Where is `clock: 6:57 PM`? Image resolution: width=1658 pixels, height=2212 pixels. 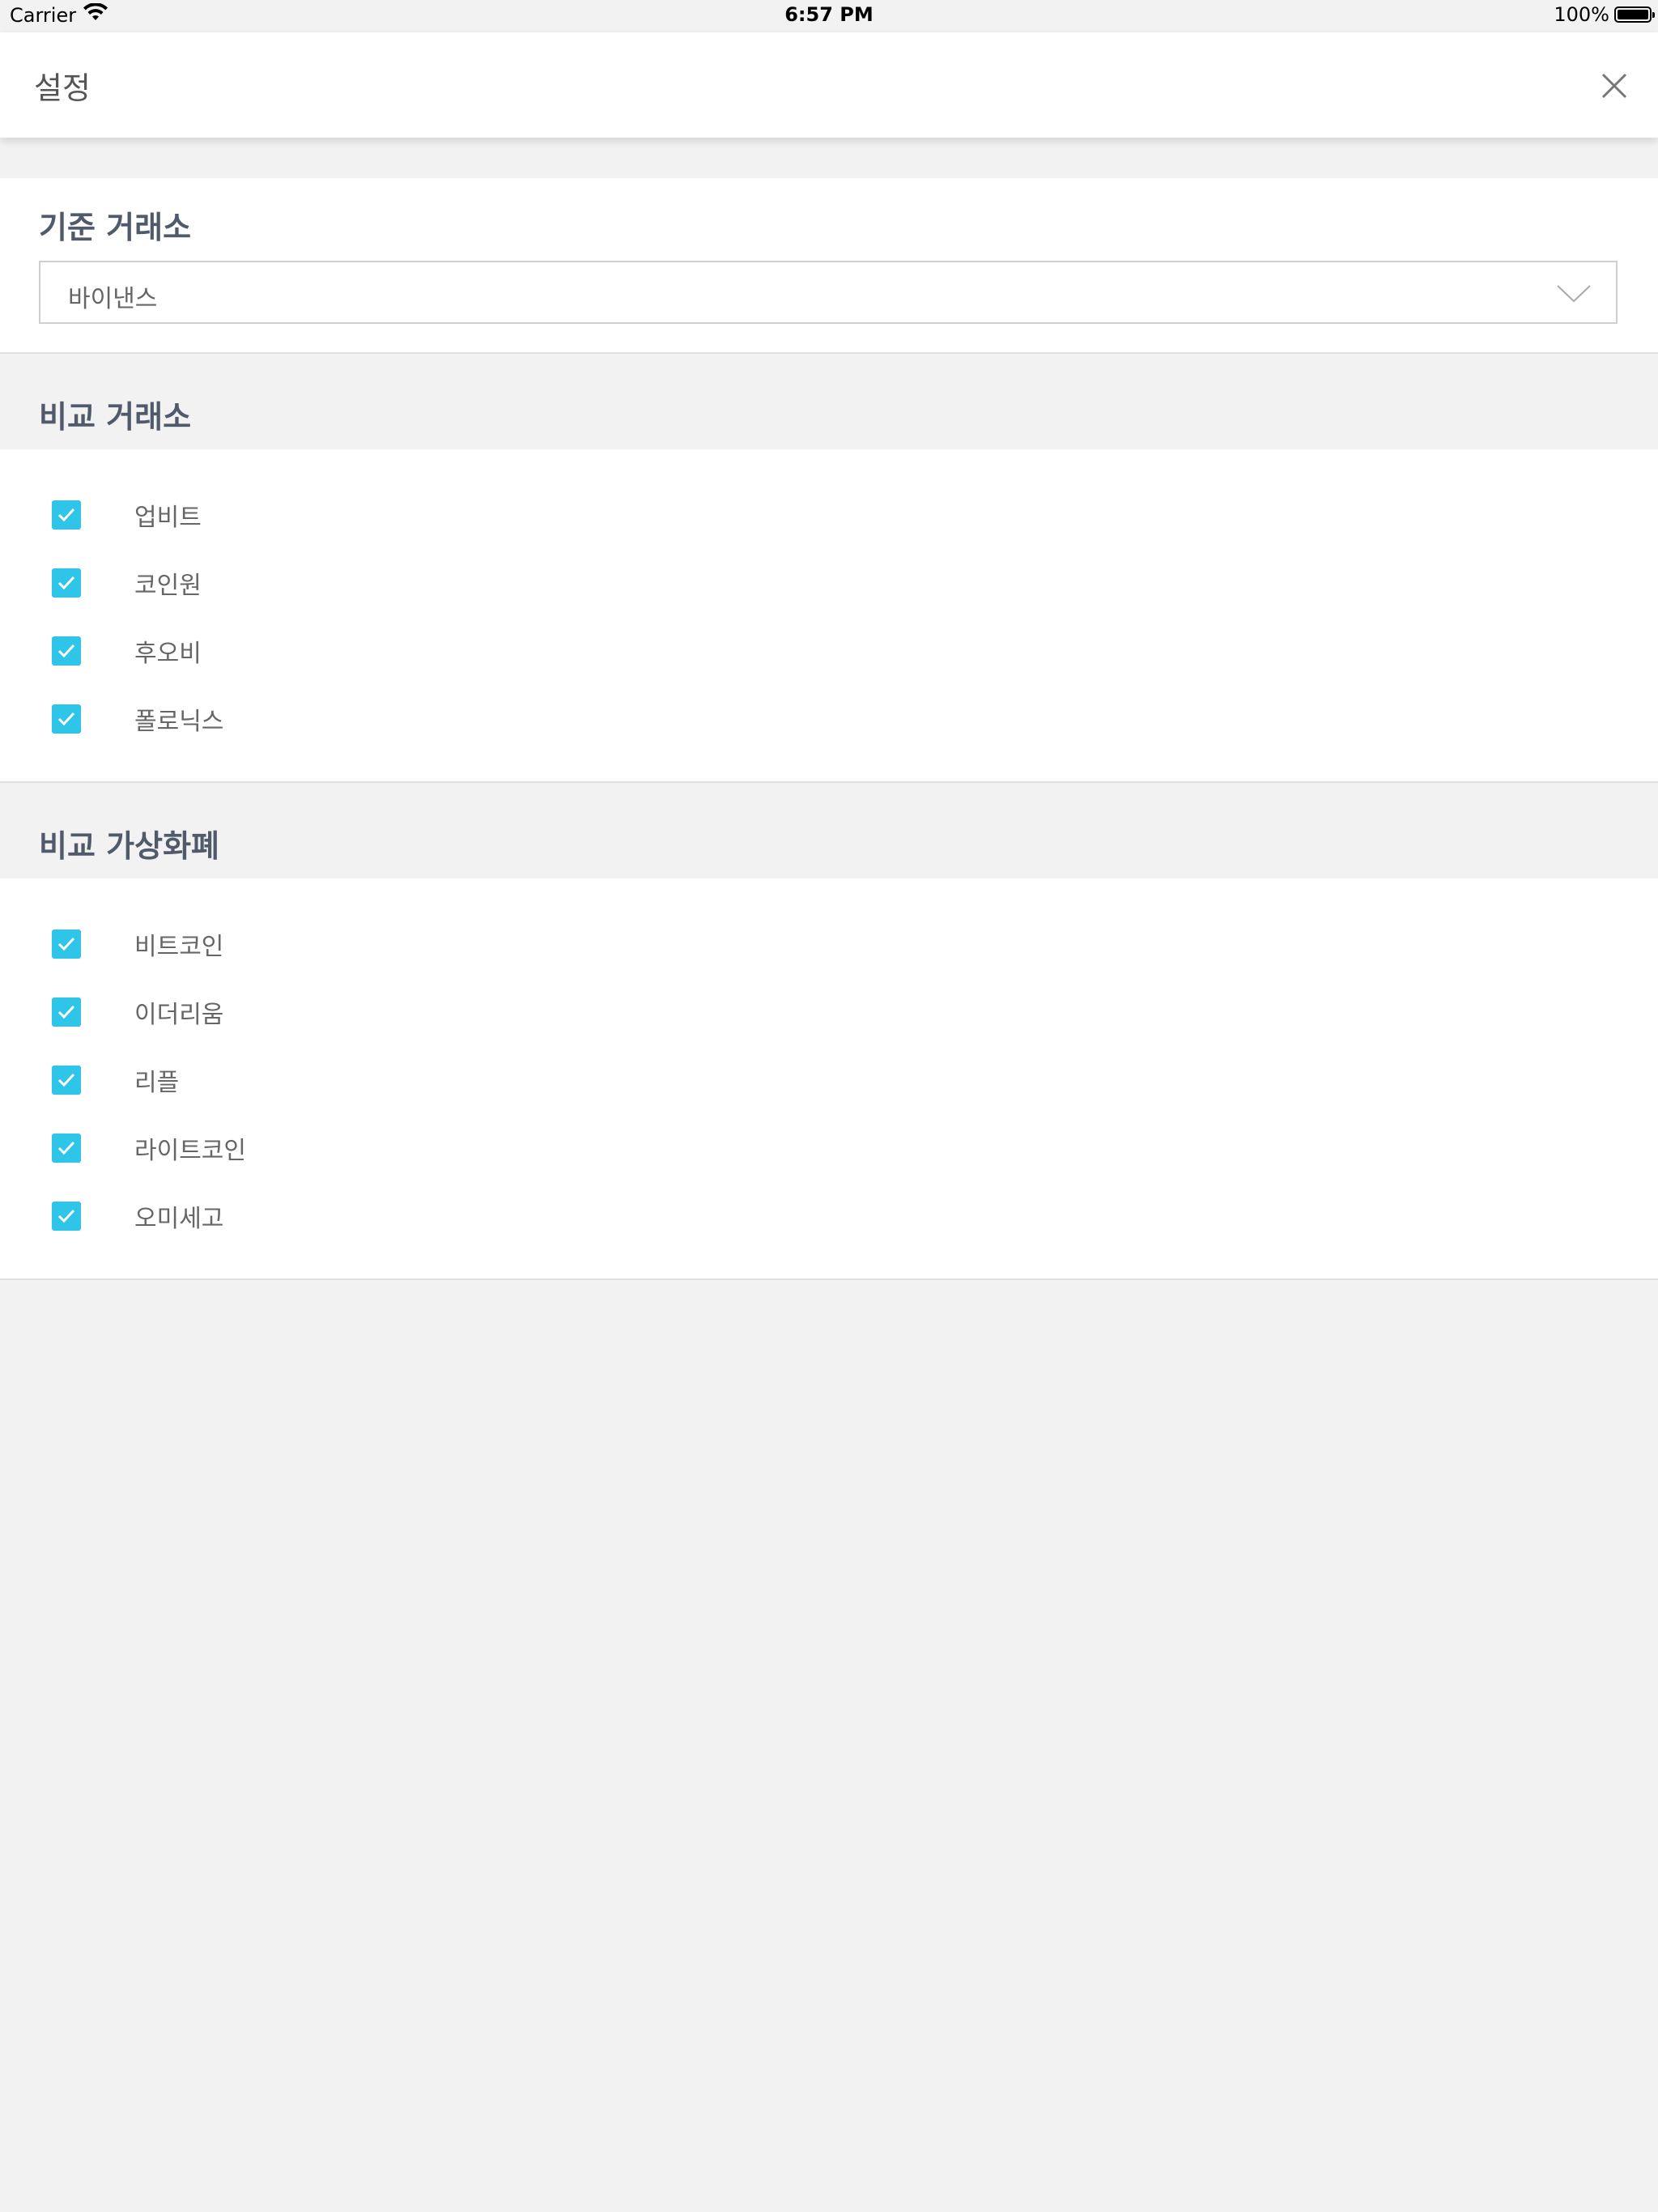 clock: 6:57 PM is located at coordinates (829, 14).